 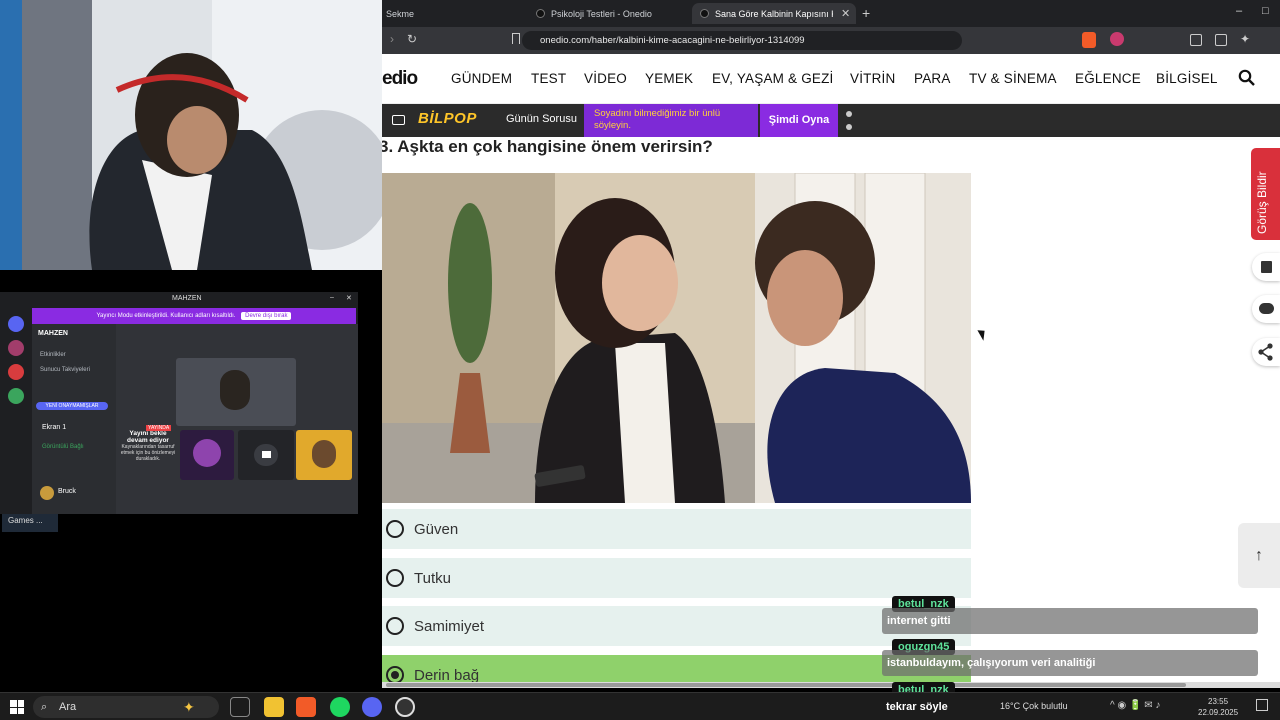 I want to click on paused-title: Yayını bekle devam ediyor, so click(x=148, y=437).